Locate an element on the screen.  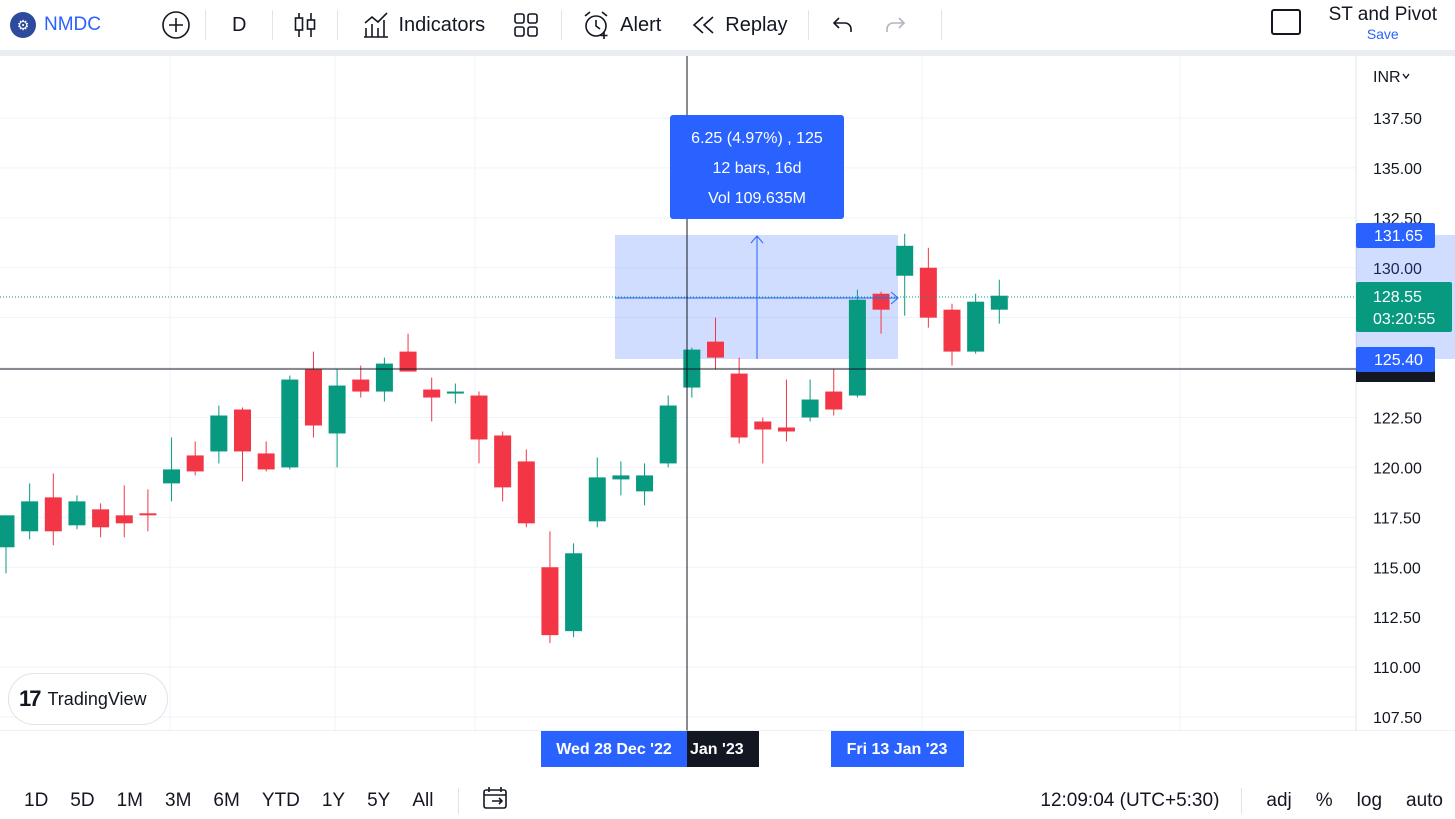
grid-icon is located at coordinates (526, 25).